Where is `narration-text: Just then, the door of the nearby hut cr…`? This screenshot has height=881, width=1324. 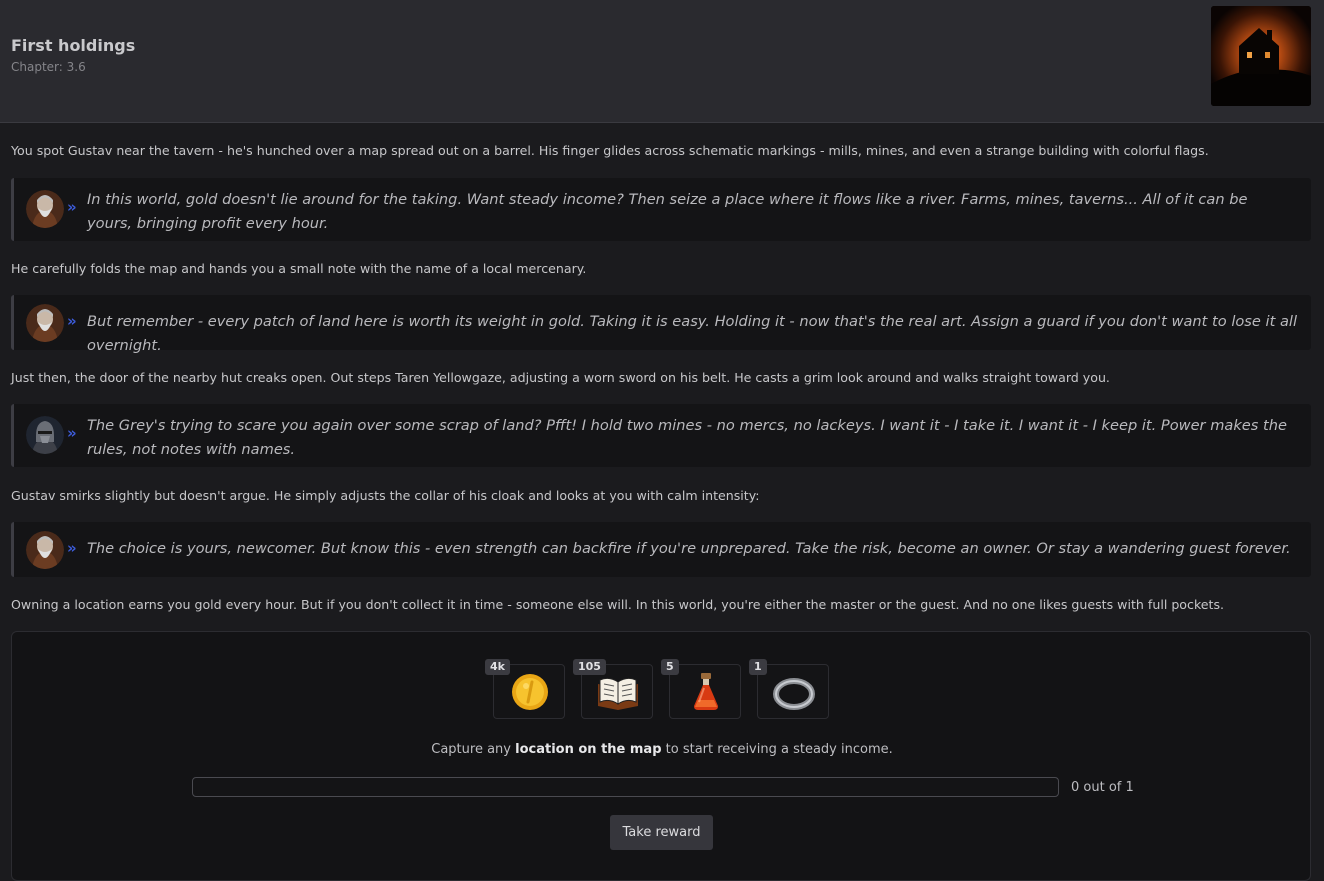
narration-text: Just then, the door of the nearby hut cr… is located at coordinates (560, 377).